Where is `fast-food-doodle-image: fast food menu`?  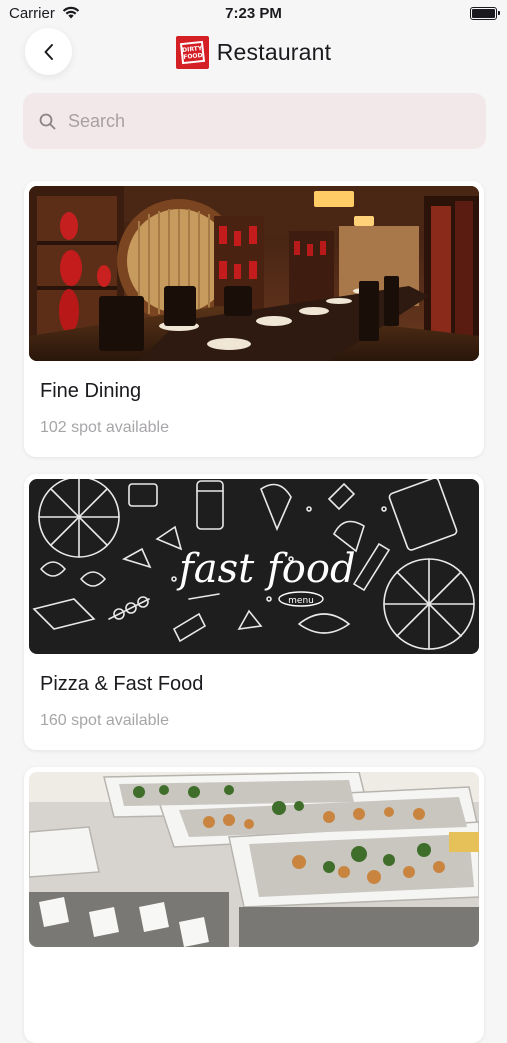
fast-food-doodle-image: fast food menu is located at coordinates (254, 566).